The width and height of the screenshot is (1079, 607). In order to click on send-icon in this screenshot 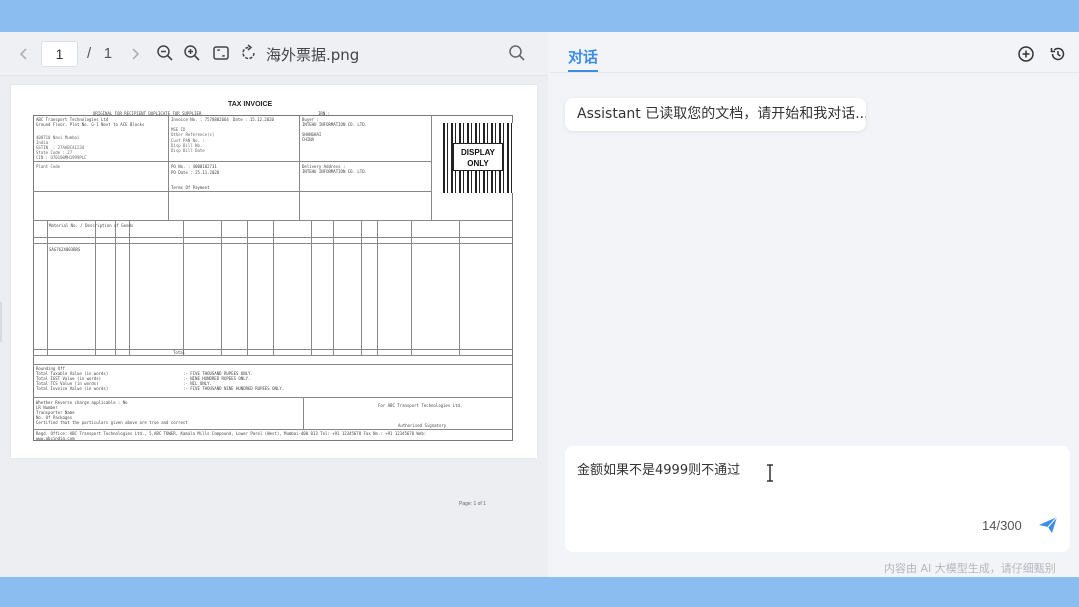, I will do `click(1048, 525)`.